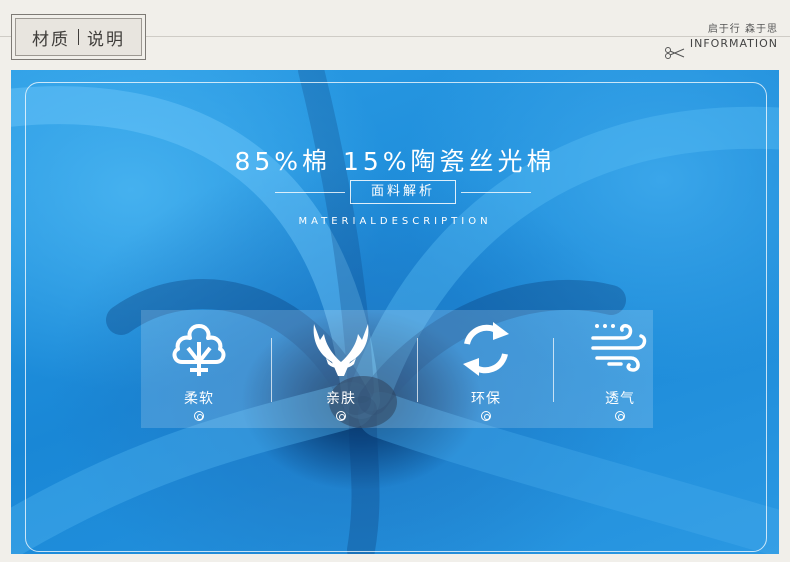 The image size is (790, 562). What do you see at coordinates (742, 29) in the screenshot?
I see `brand-slogan: 启于行 森于思` at bounding box center [742, 29].